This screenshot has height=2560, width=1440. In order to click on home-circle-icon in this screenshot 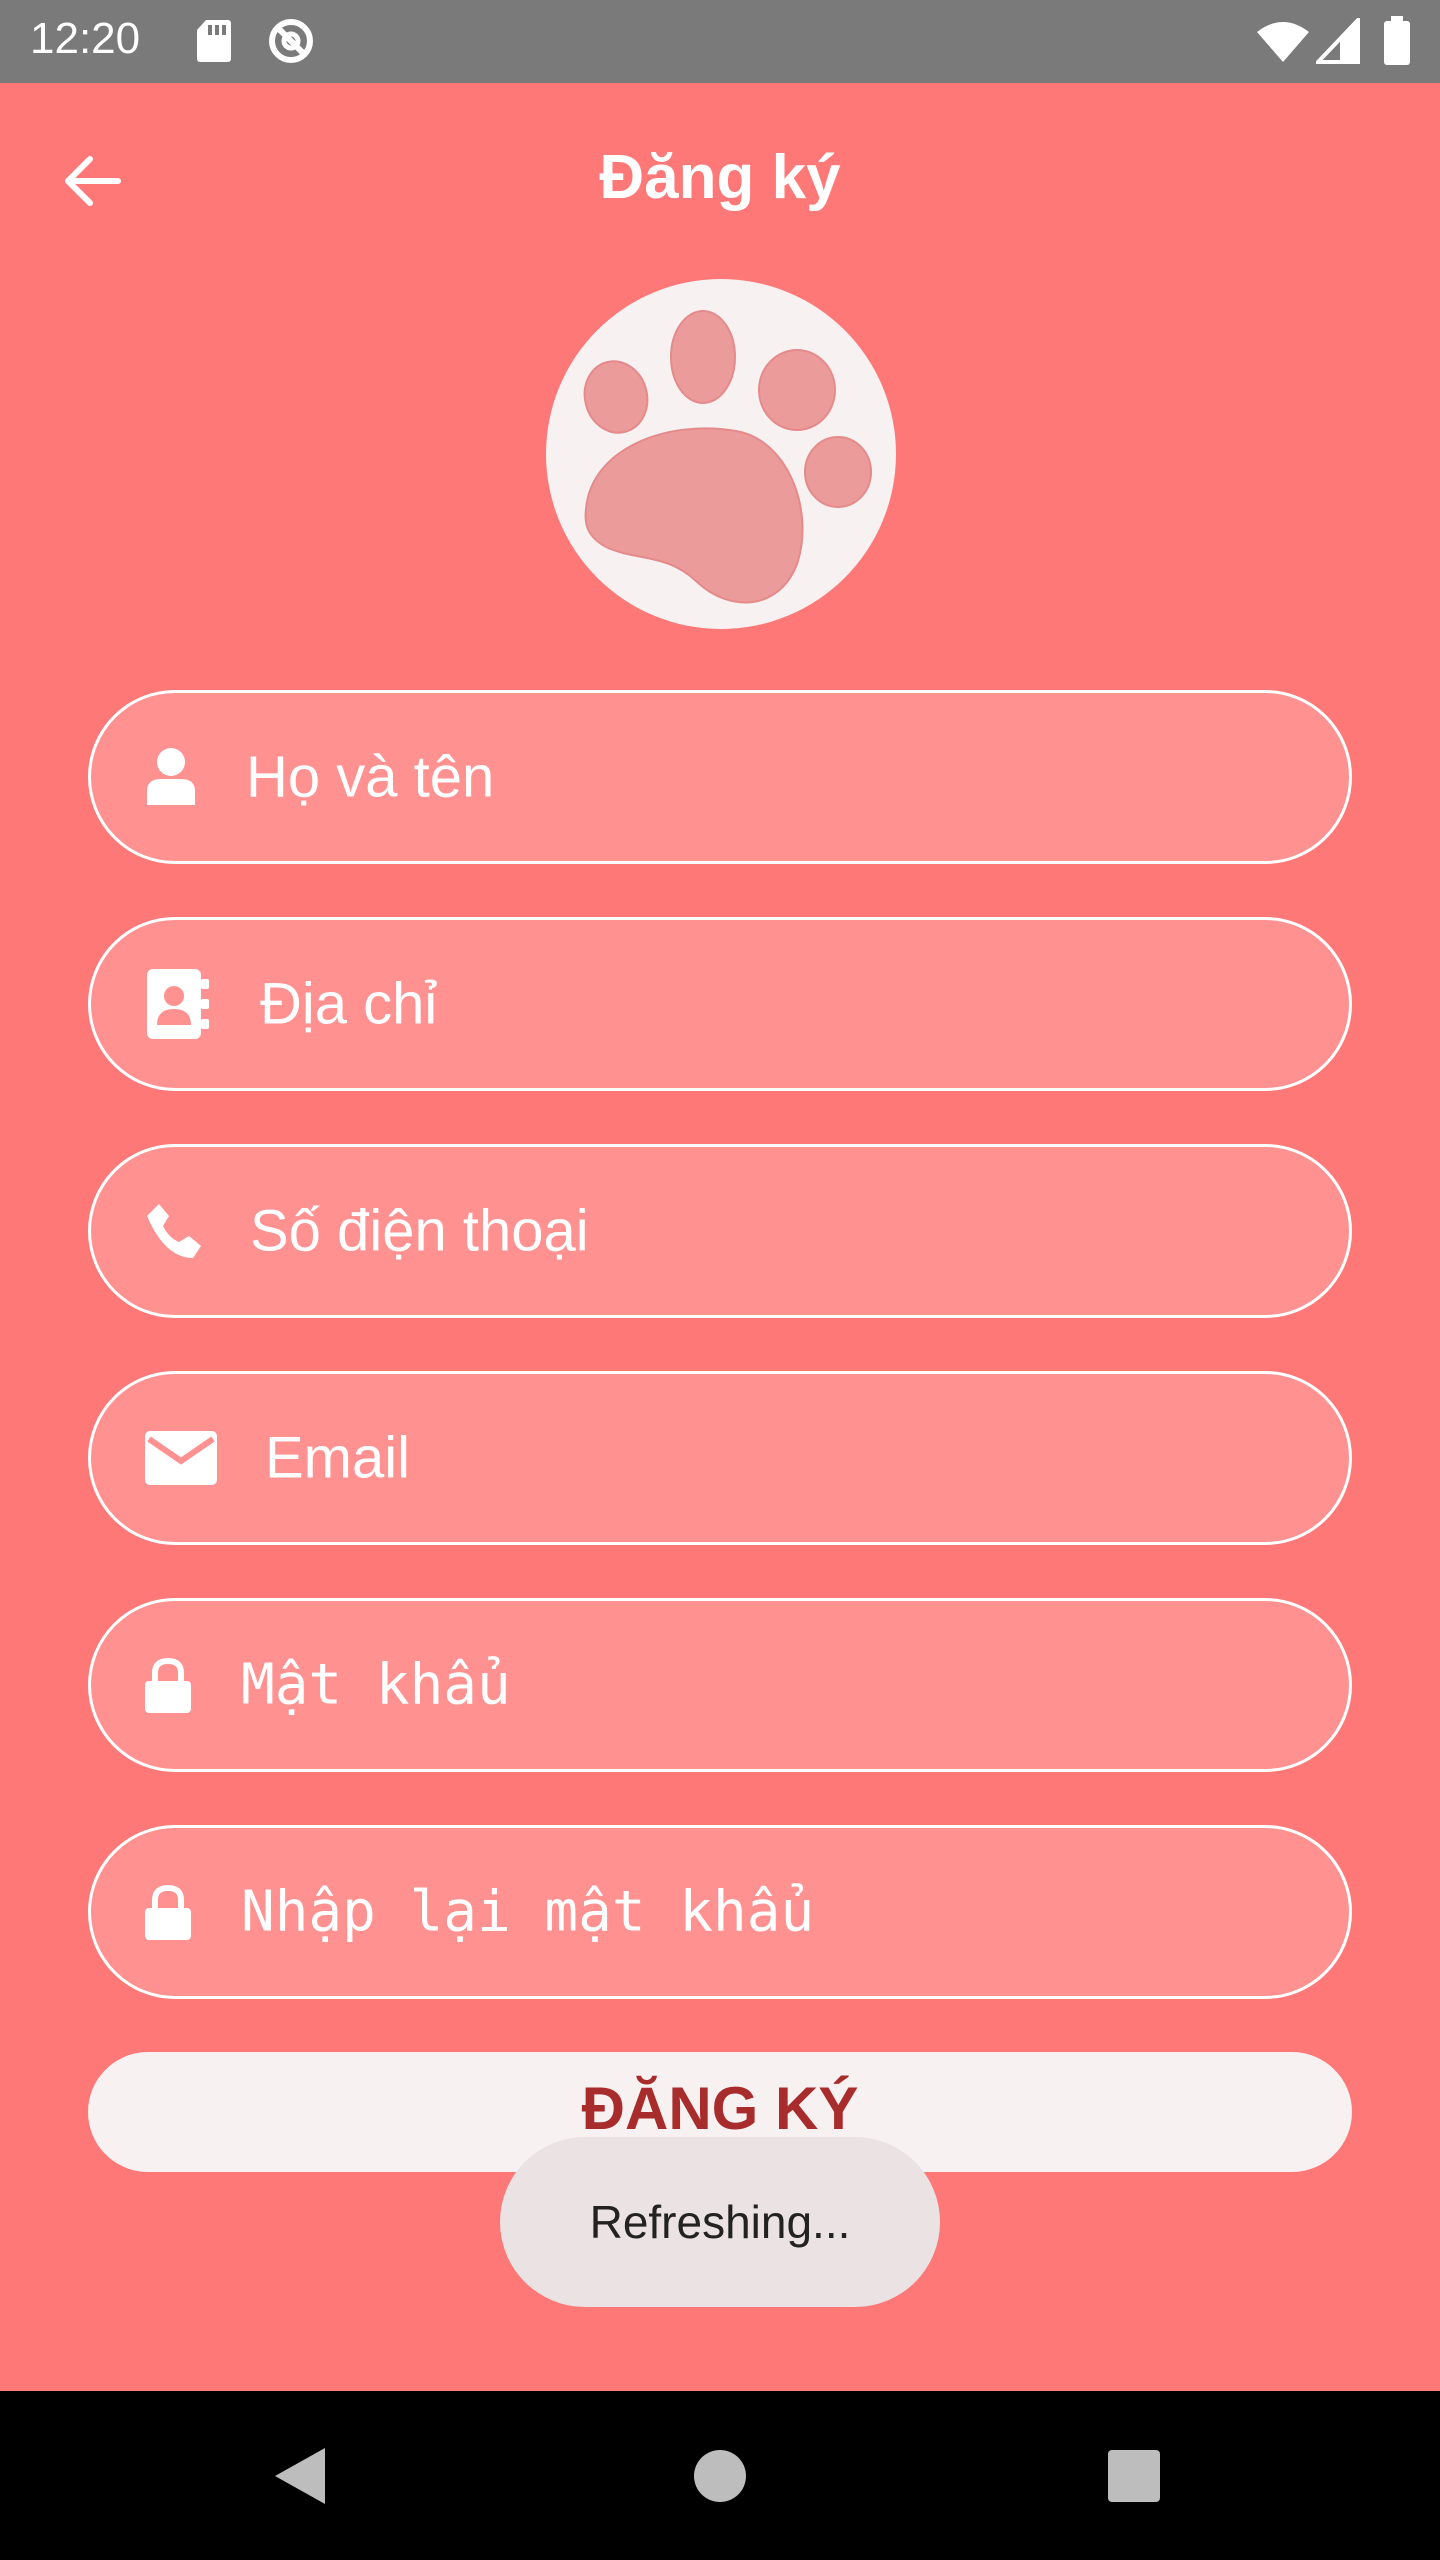, I will do `click(720, 2476)`.